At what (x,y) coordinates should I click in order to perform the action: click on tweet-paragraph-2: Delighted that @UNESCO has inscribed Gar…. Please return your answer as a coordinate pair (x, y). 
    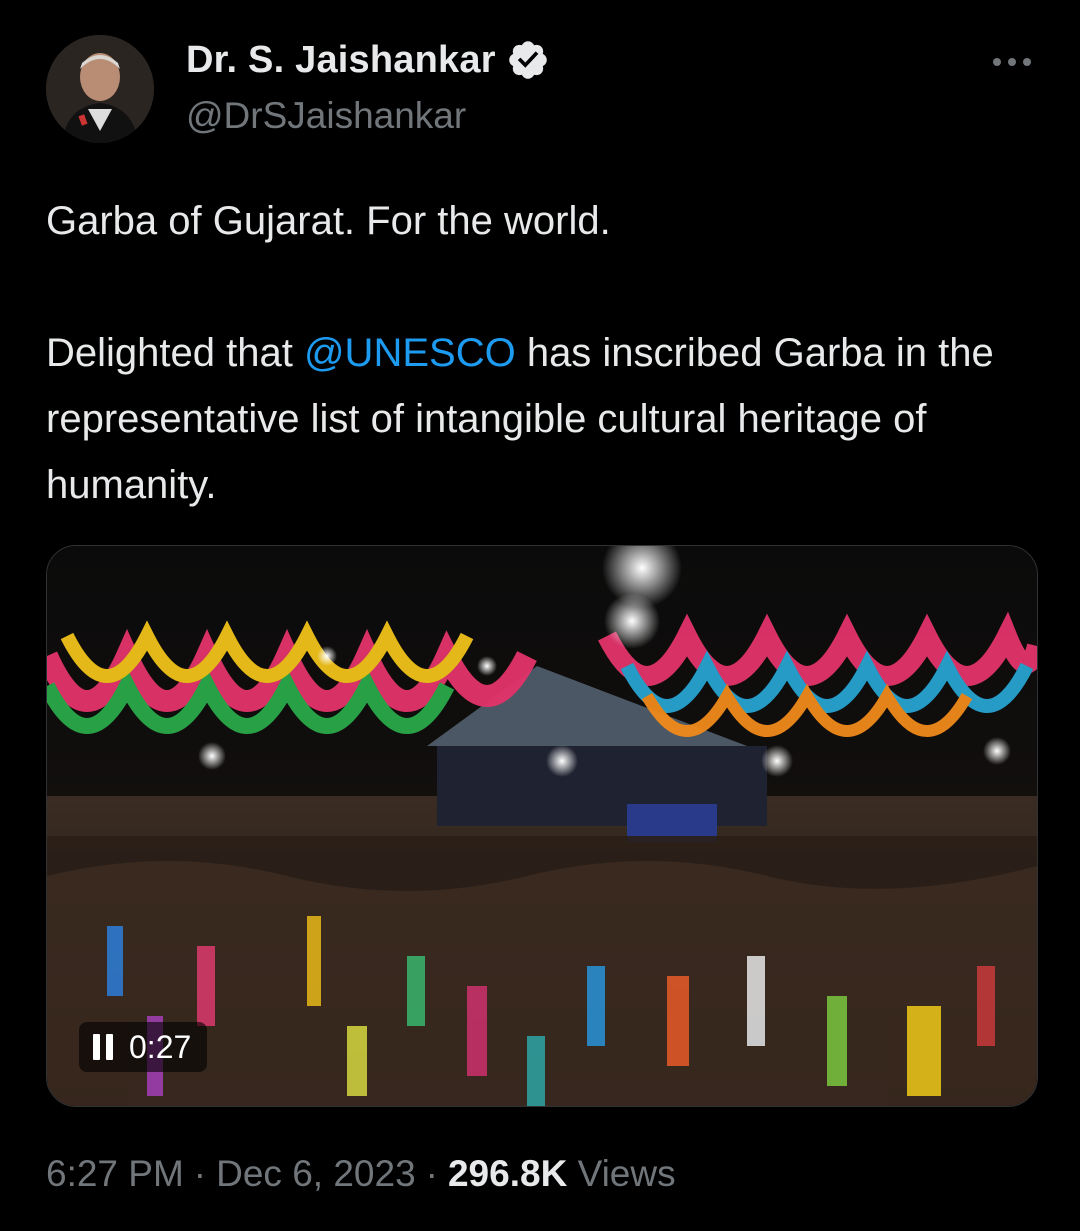
    Looking at the image, I should click on (541, 419).